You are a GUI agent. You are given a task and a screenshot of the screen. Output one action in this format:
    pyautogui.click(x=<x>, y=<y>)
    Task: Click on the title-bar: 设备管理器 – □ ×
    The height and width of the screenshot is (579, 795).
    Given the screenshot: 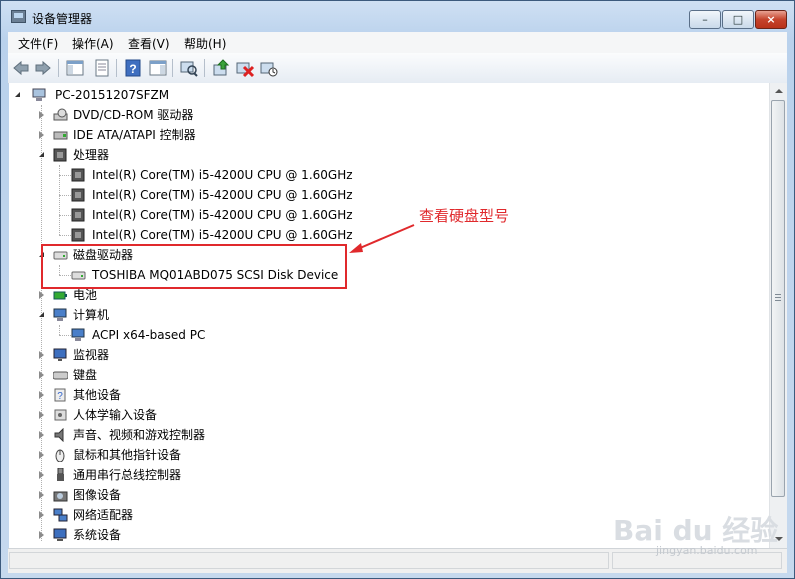 What is the action you would take?
    pyautogui.click(x=397, y=17)
    